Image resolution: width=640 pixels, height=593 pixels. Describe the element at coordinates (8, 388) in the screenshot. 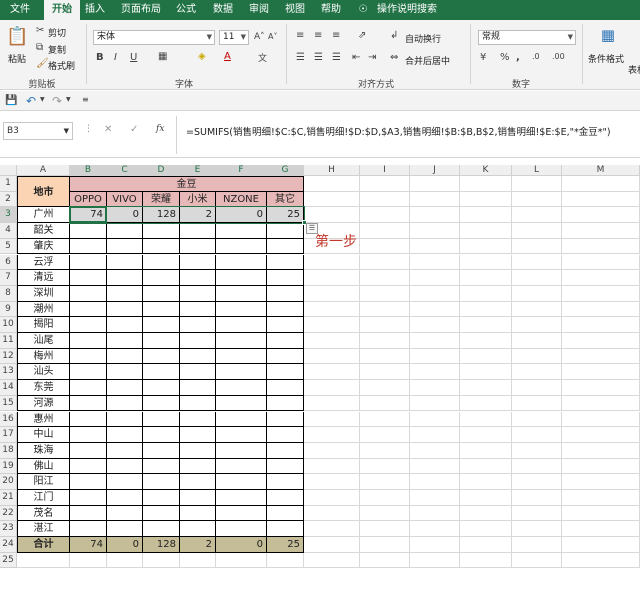

I see `row-header-14: 14` at that location.